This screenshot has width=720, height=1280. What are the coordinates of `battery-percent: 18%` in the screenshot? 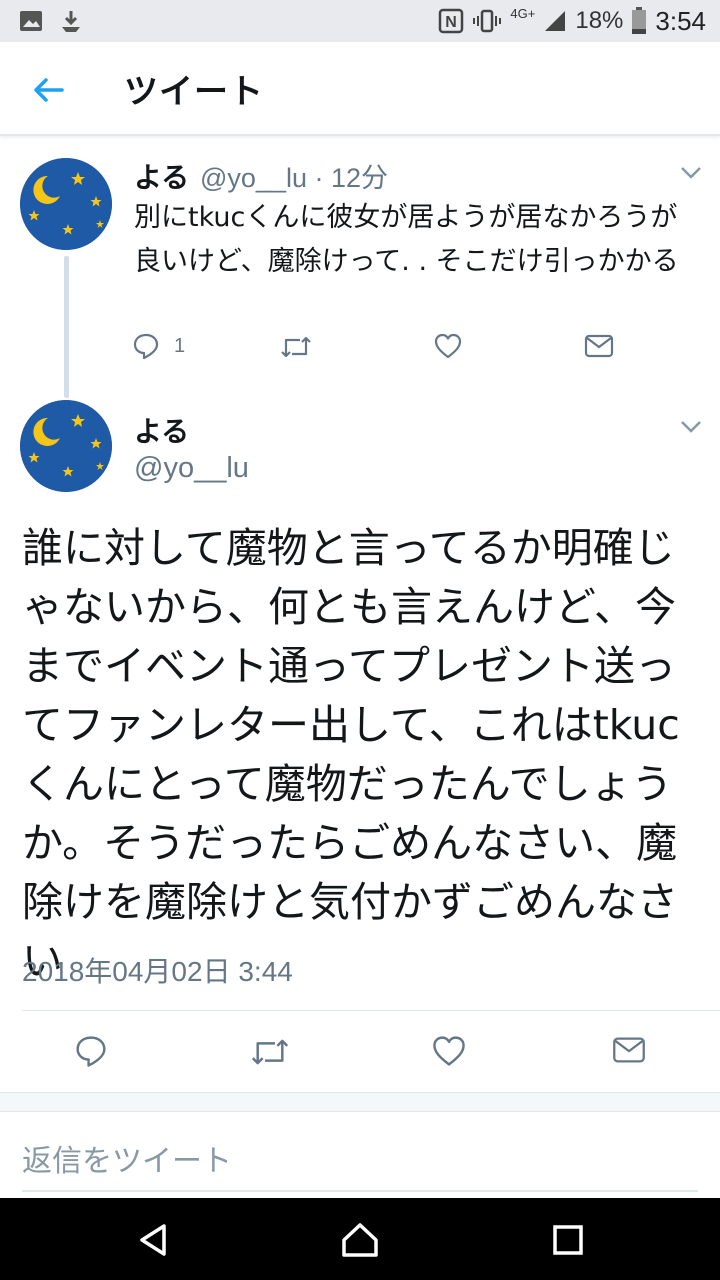 It's located at (599, 20).